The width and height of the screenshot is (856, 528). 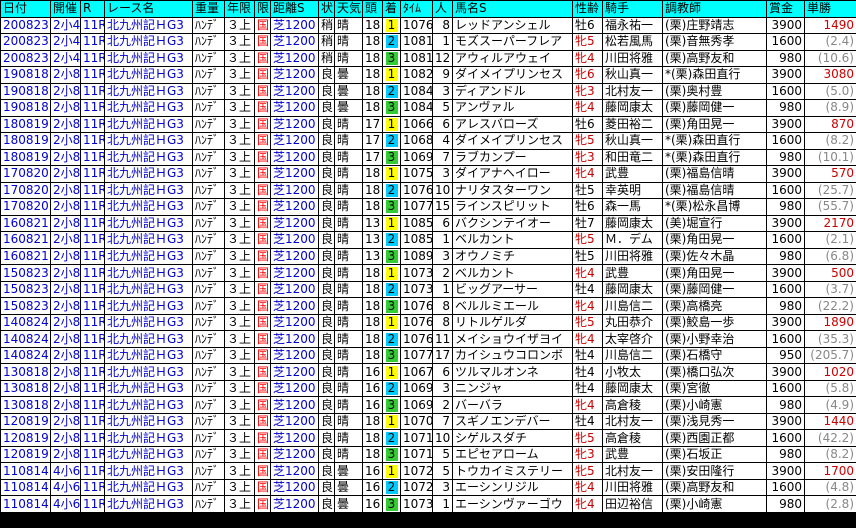 What do you see at coordinates (830, 438) in the screenshot?
I see `cell-win-odds: (42.2)` at bounding box center [830, 438].